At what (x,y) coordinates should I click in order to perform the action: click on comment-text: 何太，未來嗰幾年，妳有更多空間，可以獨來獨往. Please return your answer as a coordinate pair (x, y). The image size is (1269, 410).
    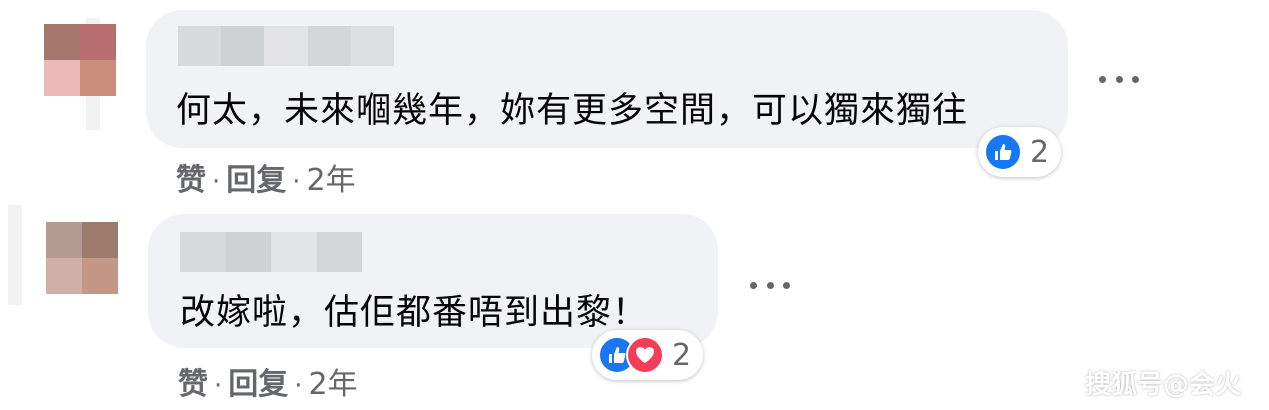
    Looking at the image, I should click on (572, 111).